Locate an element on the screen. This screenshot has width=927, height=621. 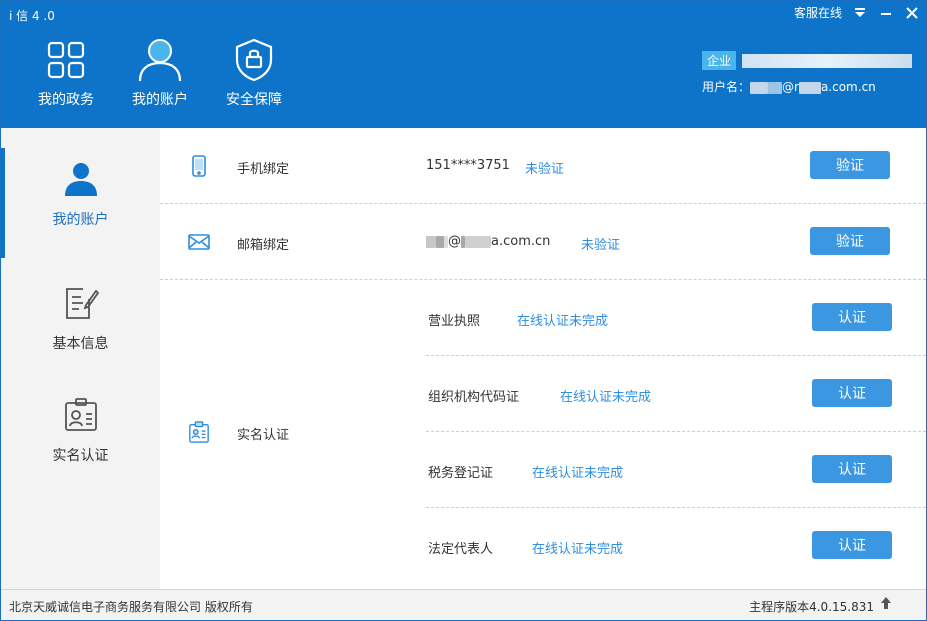
email-binding-title: 邮箱绑定 is located at coordinates (263, 245).